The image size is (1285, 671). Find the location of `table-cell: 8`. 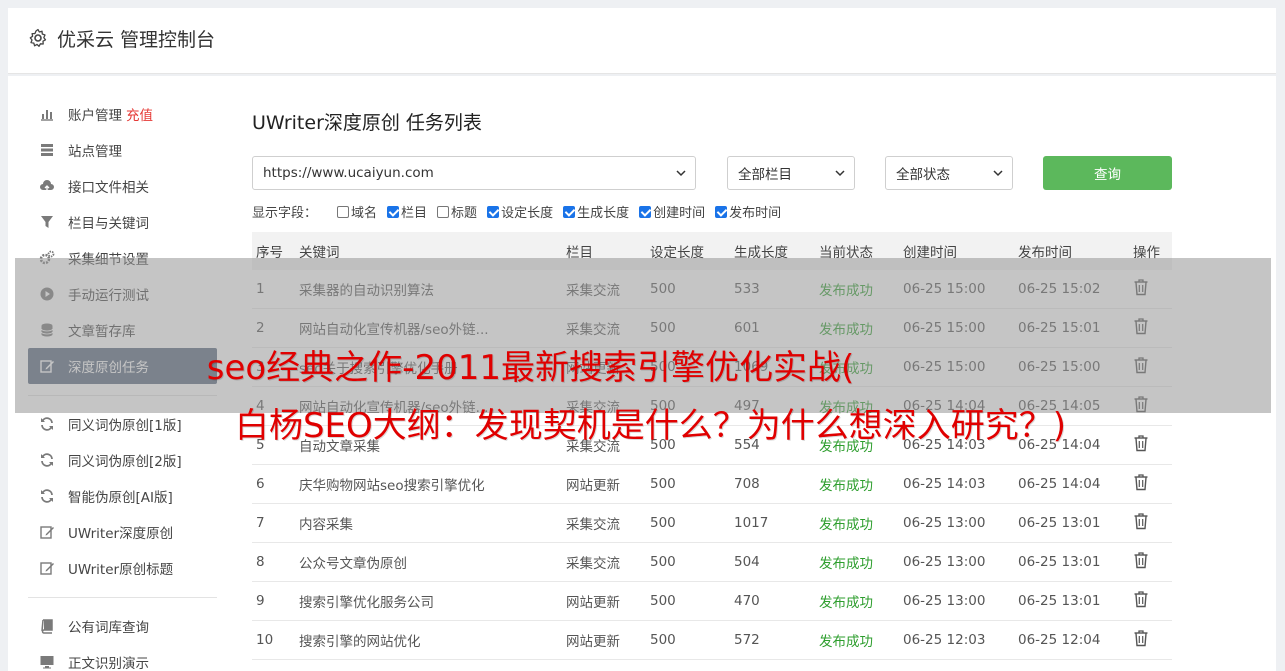

table-cell: 8 is located at coordinates (260, 562).